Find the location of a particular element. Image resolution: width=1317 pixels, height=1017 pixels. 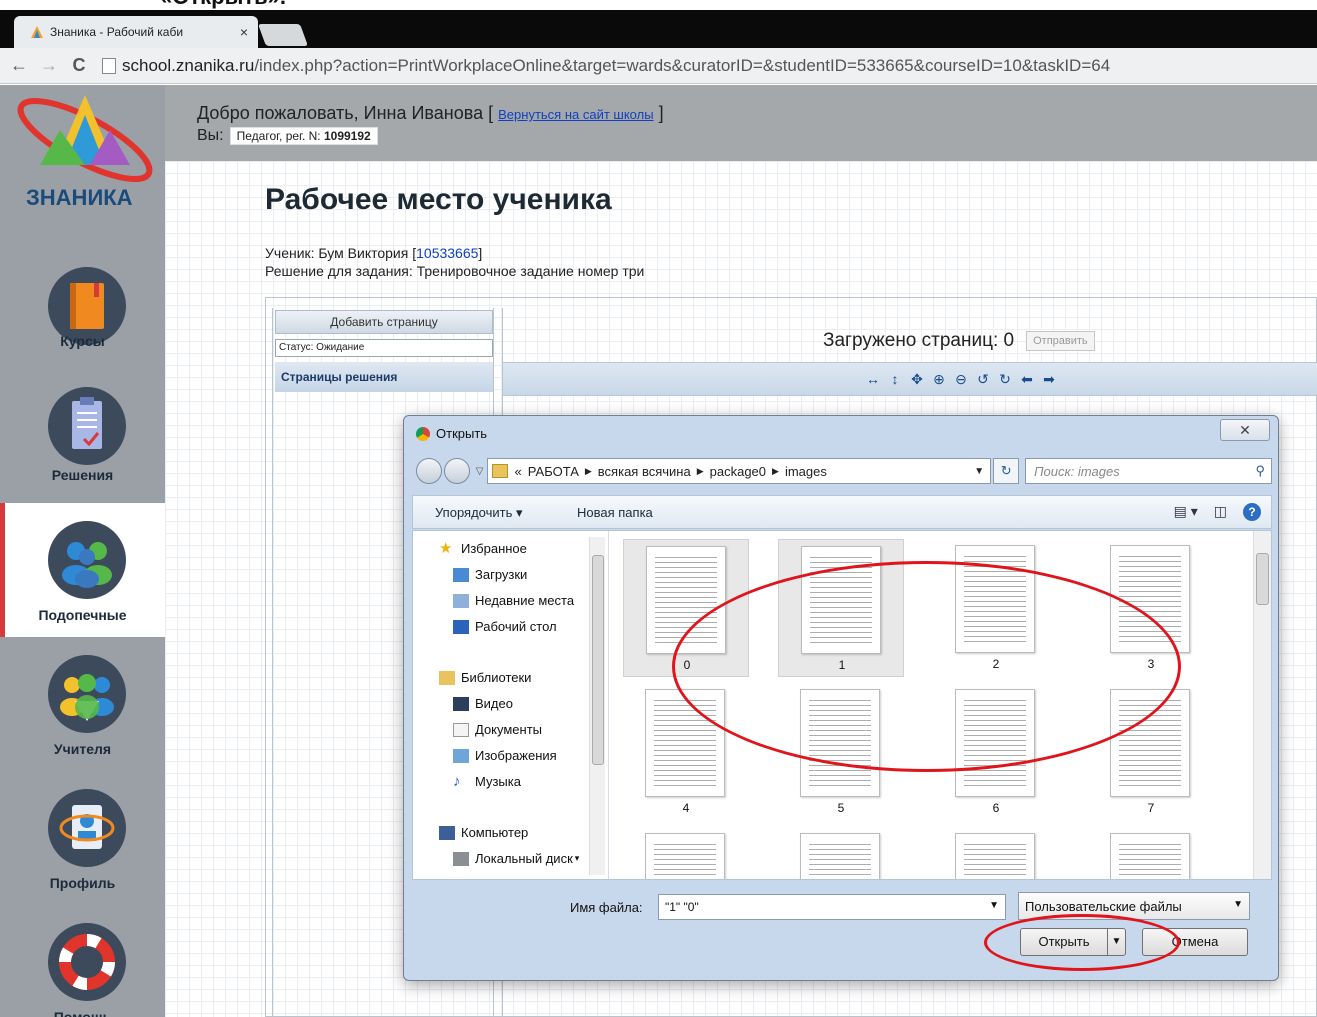

search-input: Поиск: images ⚲ is located at coordinates (1148, 471).